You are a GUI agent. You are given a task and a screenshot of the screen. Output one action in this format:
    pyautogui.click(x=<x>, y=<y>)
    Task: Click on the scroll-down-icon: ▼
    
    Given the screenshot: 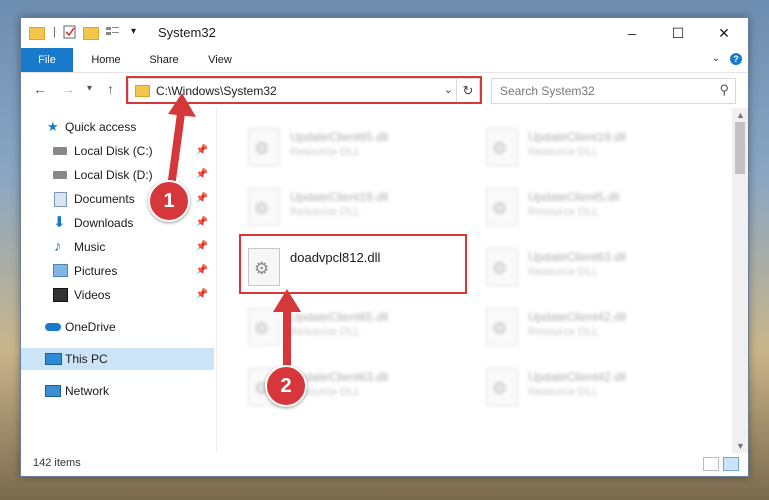 What is the action you would take?
    pyautogui.click(x=740, y=446)
    